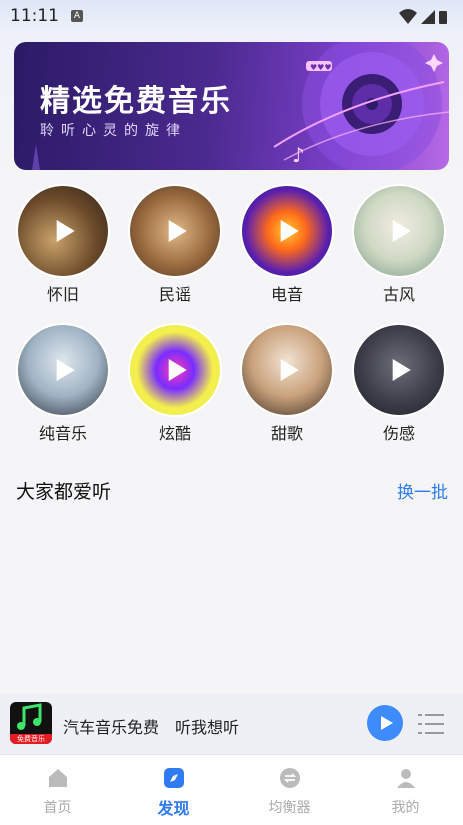 The height and width of the screenshot is (825, 463). I want to click on popular-section-header: 大家都爱听 换一批, so click(232, 490).